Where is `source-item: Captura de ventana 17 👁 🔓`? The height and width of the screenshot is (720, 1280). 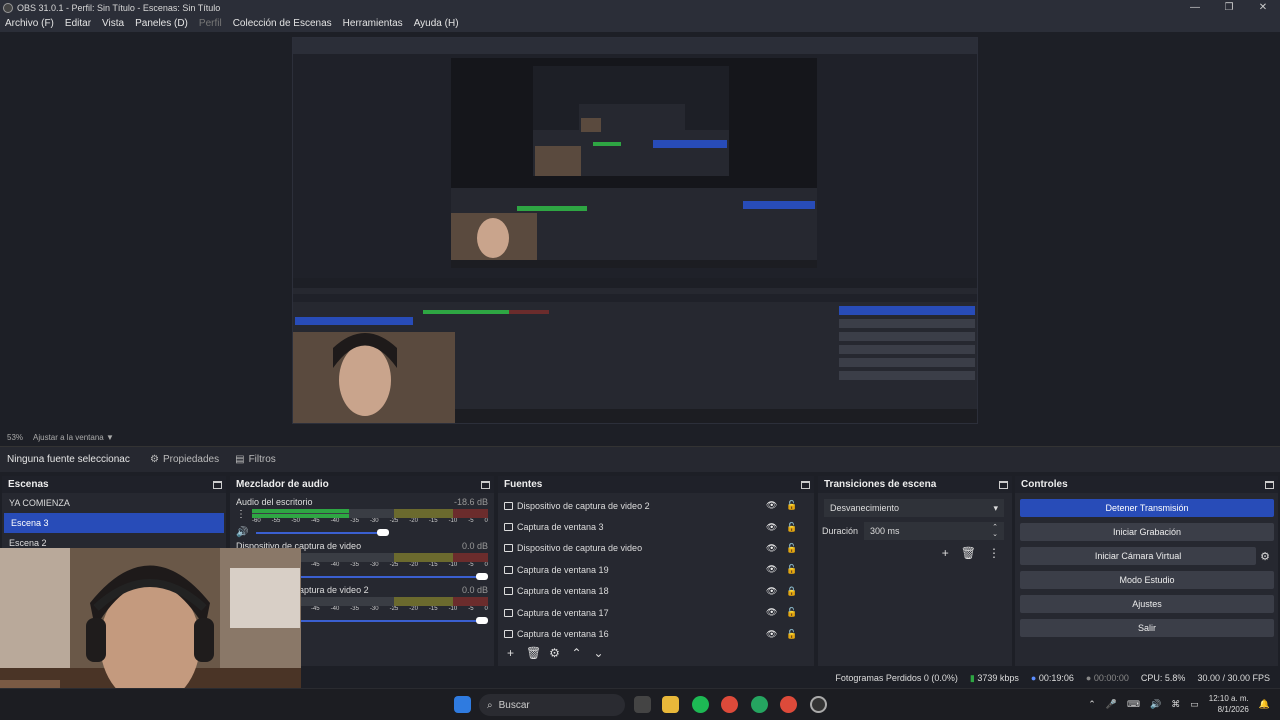 source-item: Captura de ventana 17 👁 🔓 is located at coordinates (656, 612).